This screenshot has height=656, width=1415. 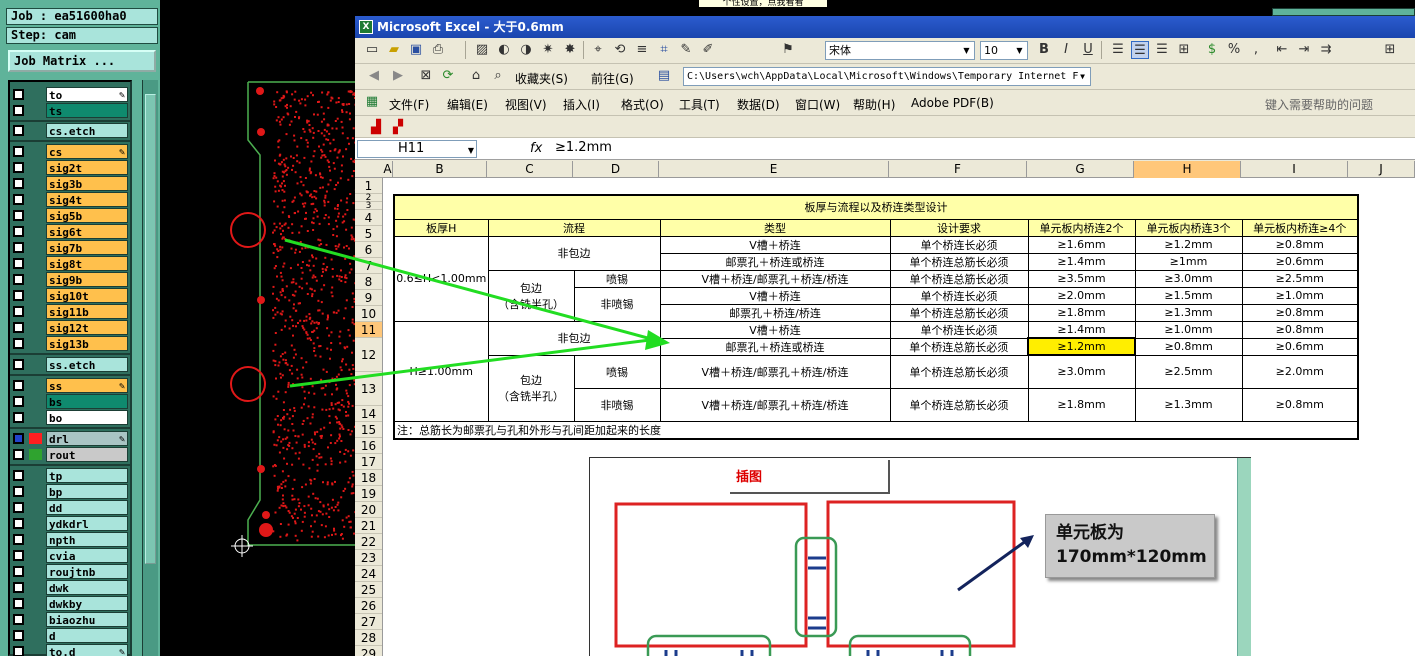 I want to click on row-header: 14, so click(x=368, y=414).